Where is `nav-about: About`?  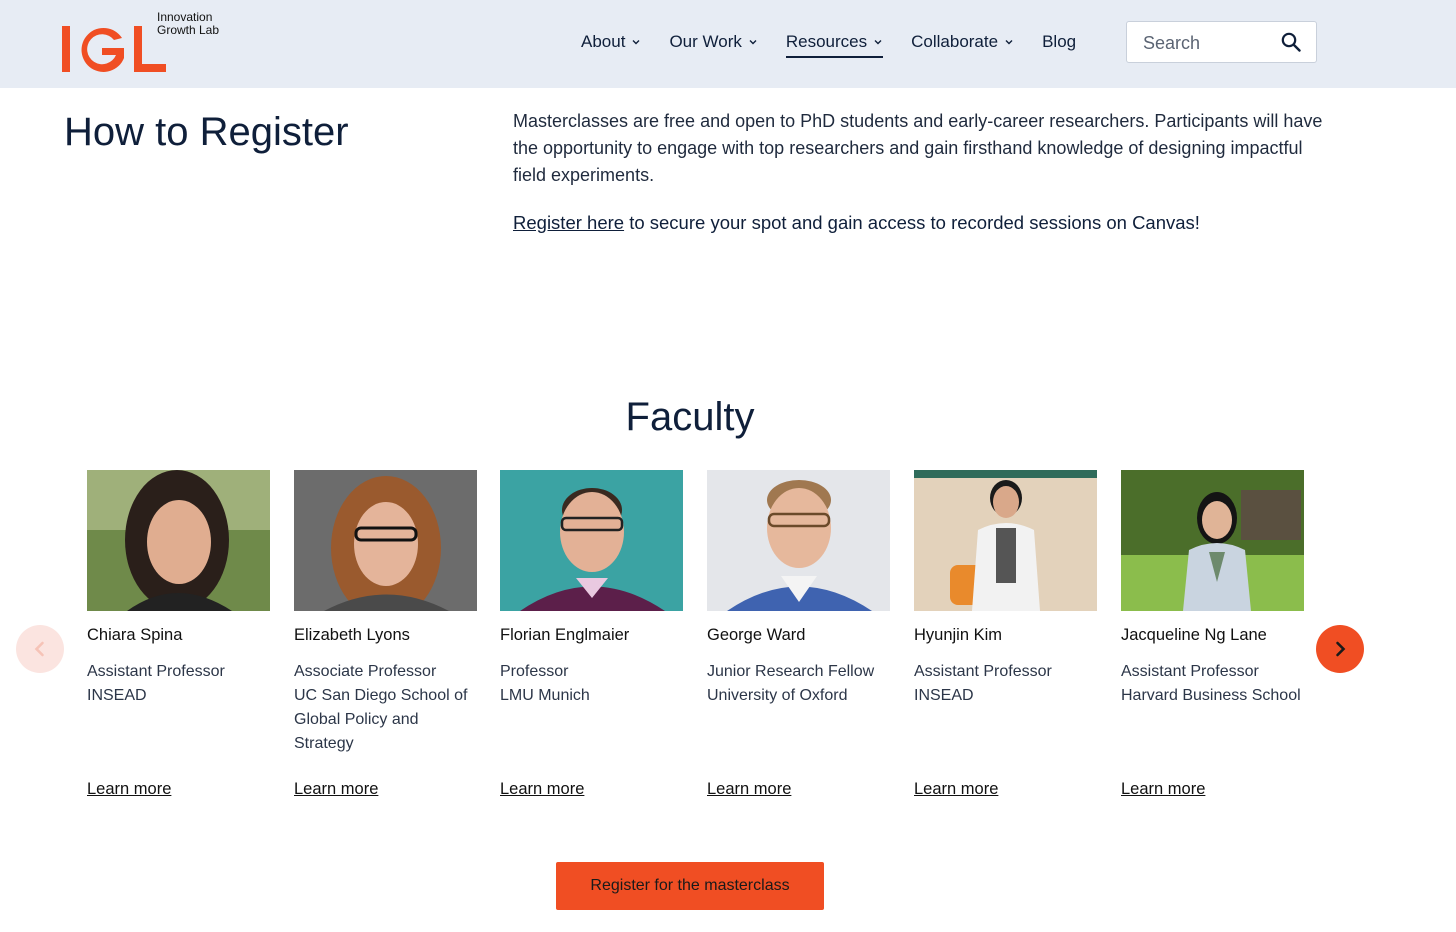 nav-about: About is located at coordinates (611, 42).